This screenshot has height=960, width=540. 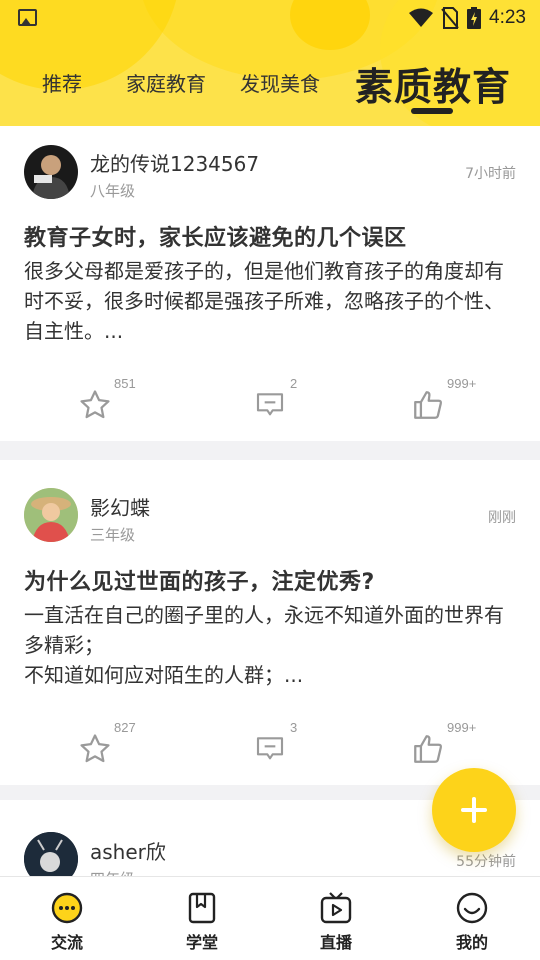 I want to click on user-grade: 八年级, so click(x=113, y=191).